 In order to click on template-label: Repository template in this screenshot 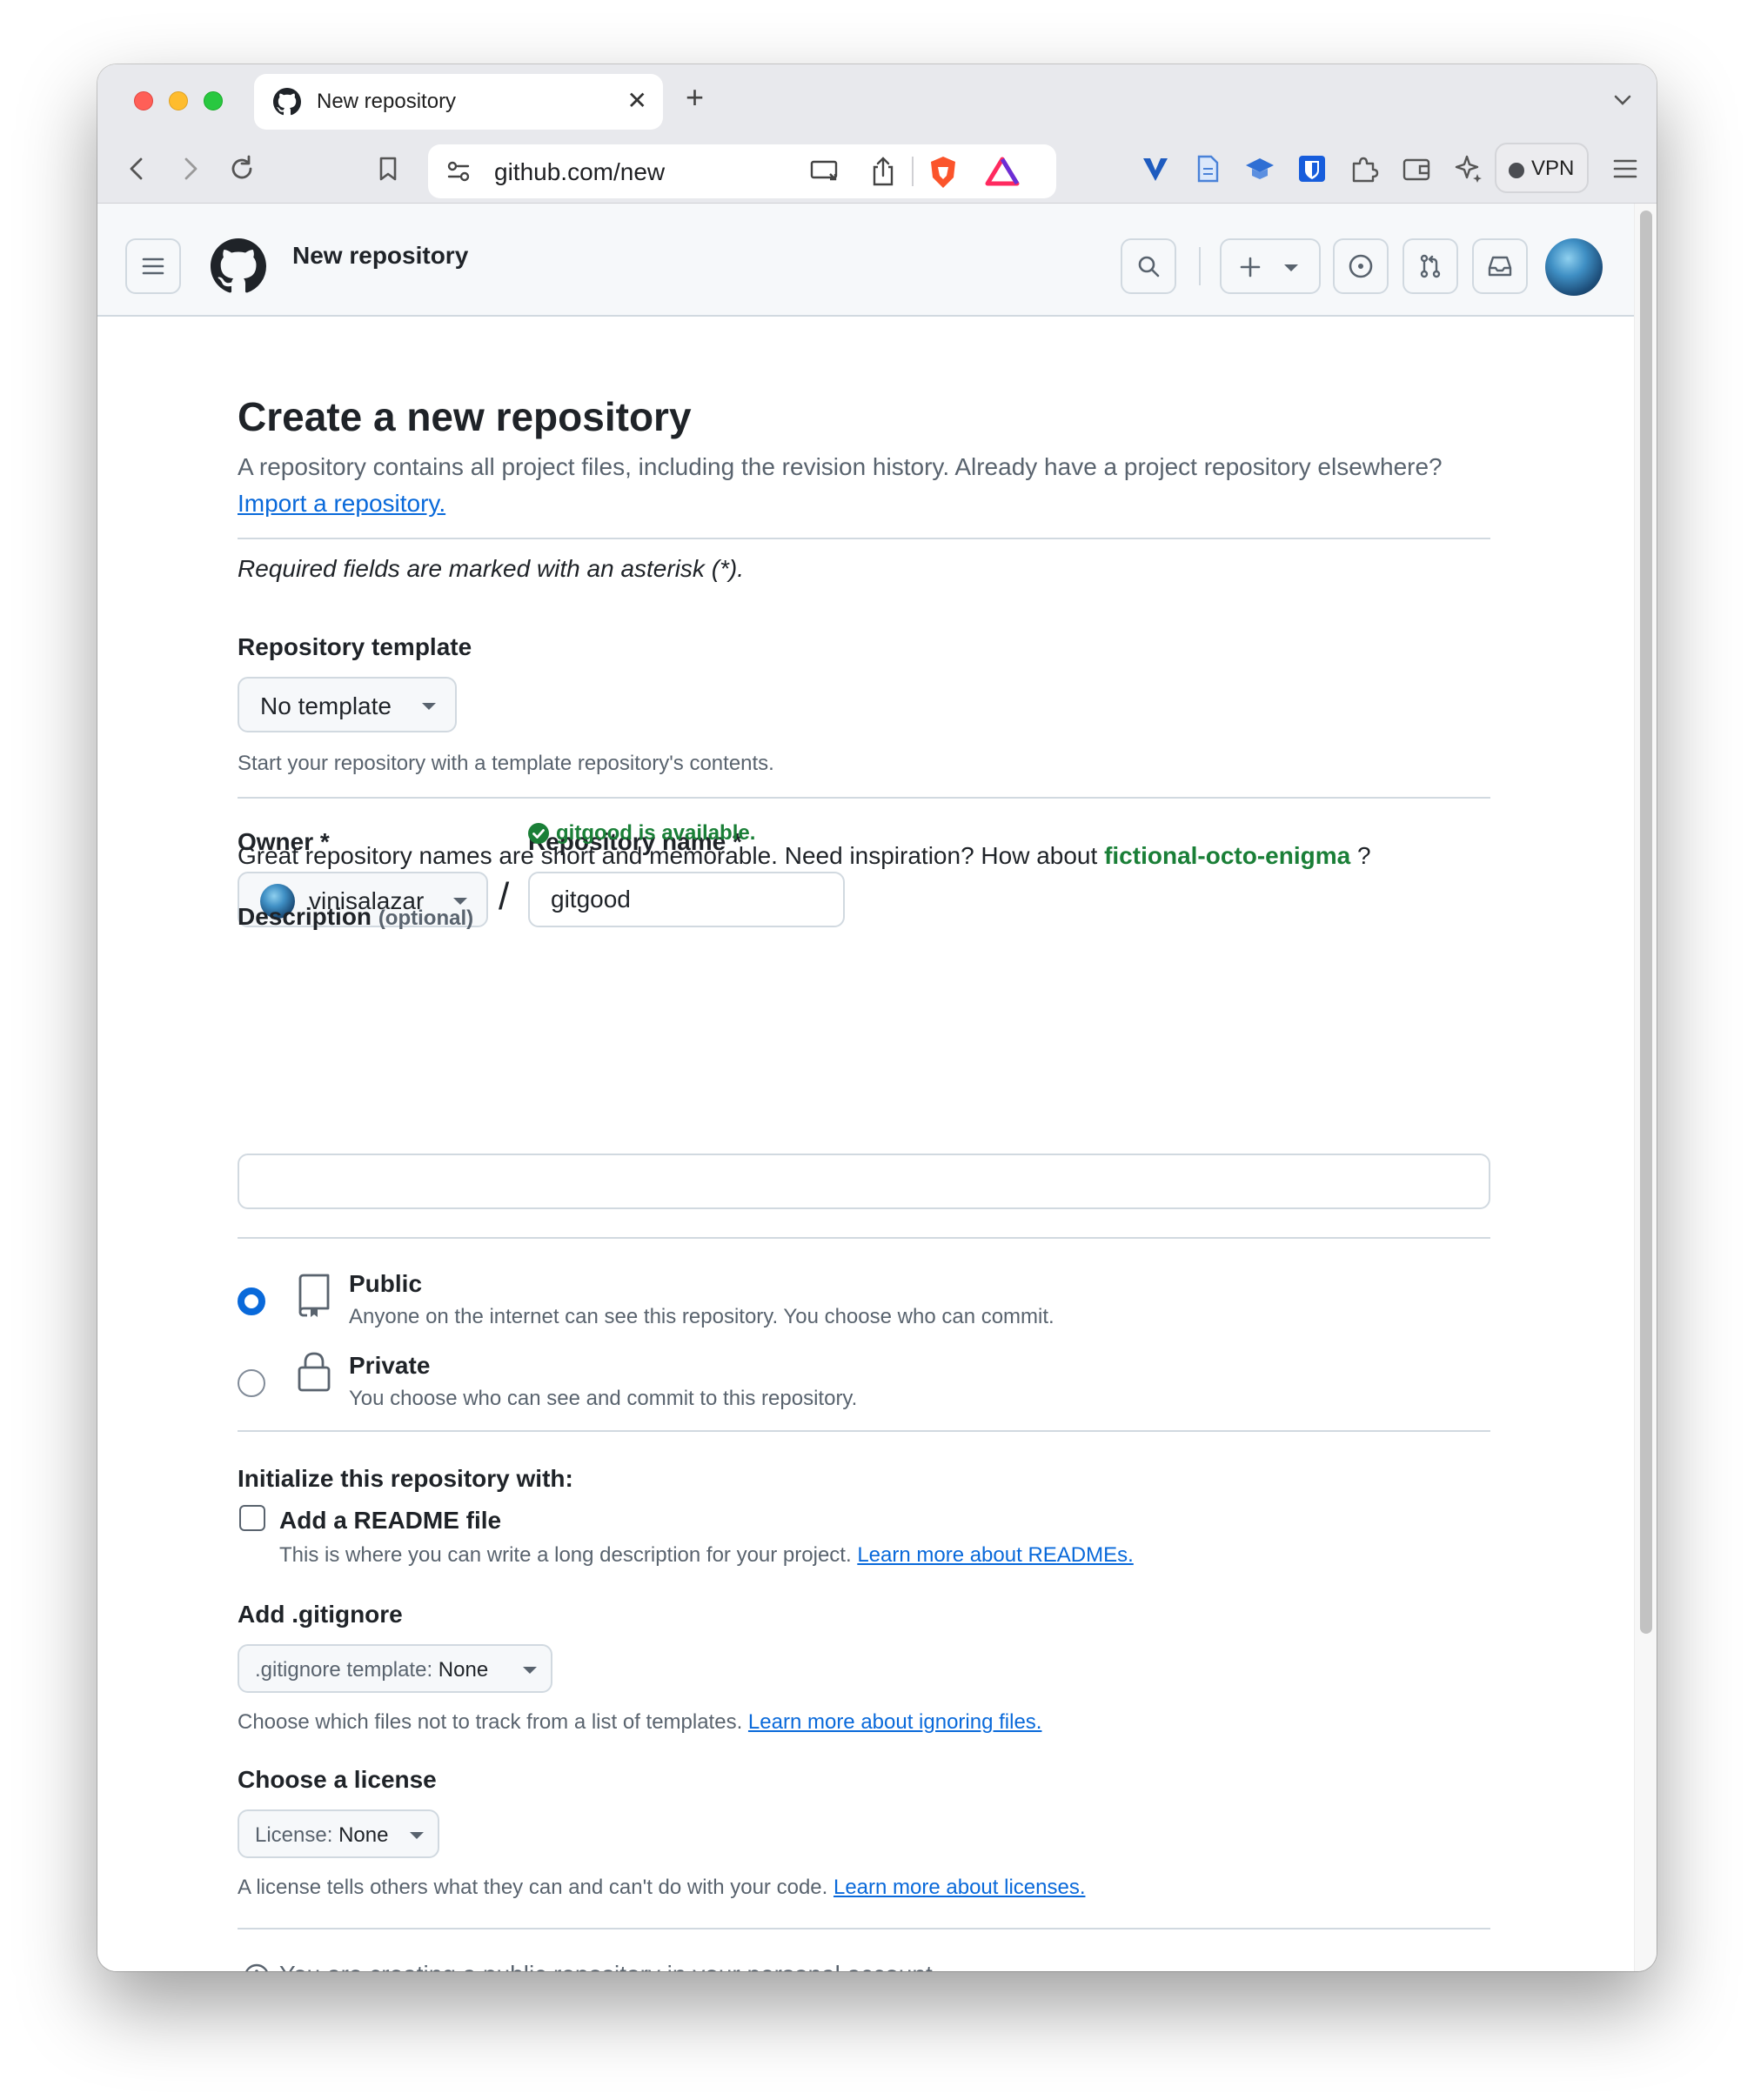, I will do `click(355, 647)`.